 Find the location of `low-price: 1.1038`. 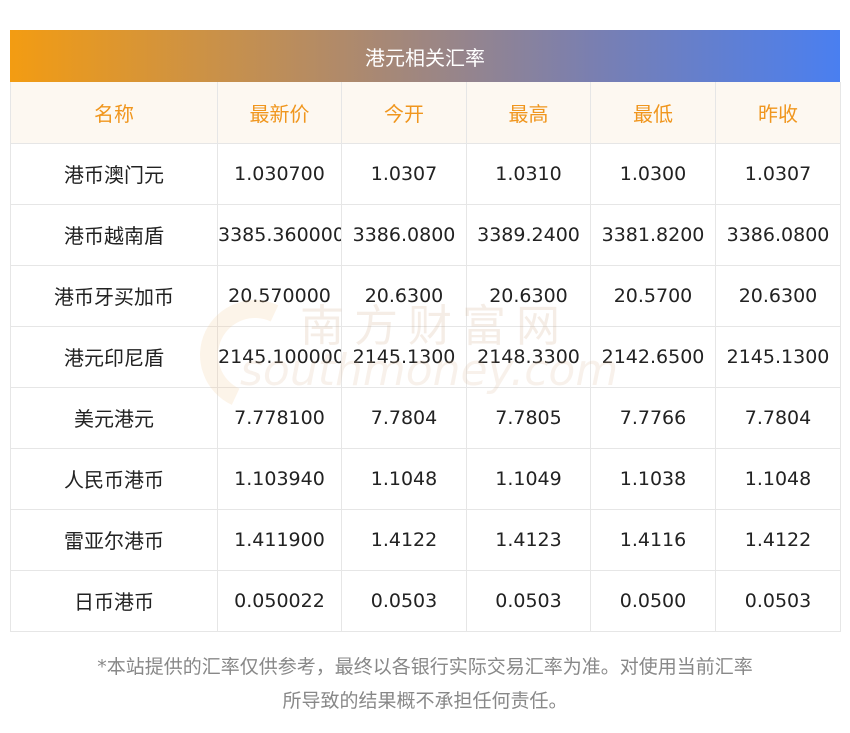

low-price: 1.1038 is located at coordinates (653, 478).